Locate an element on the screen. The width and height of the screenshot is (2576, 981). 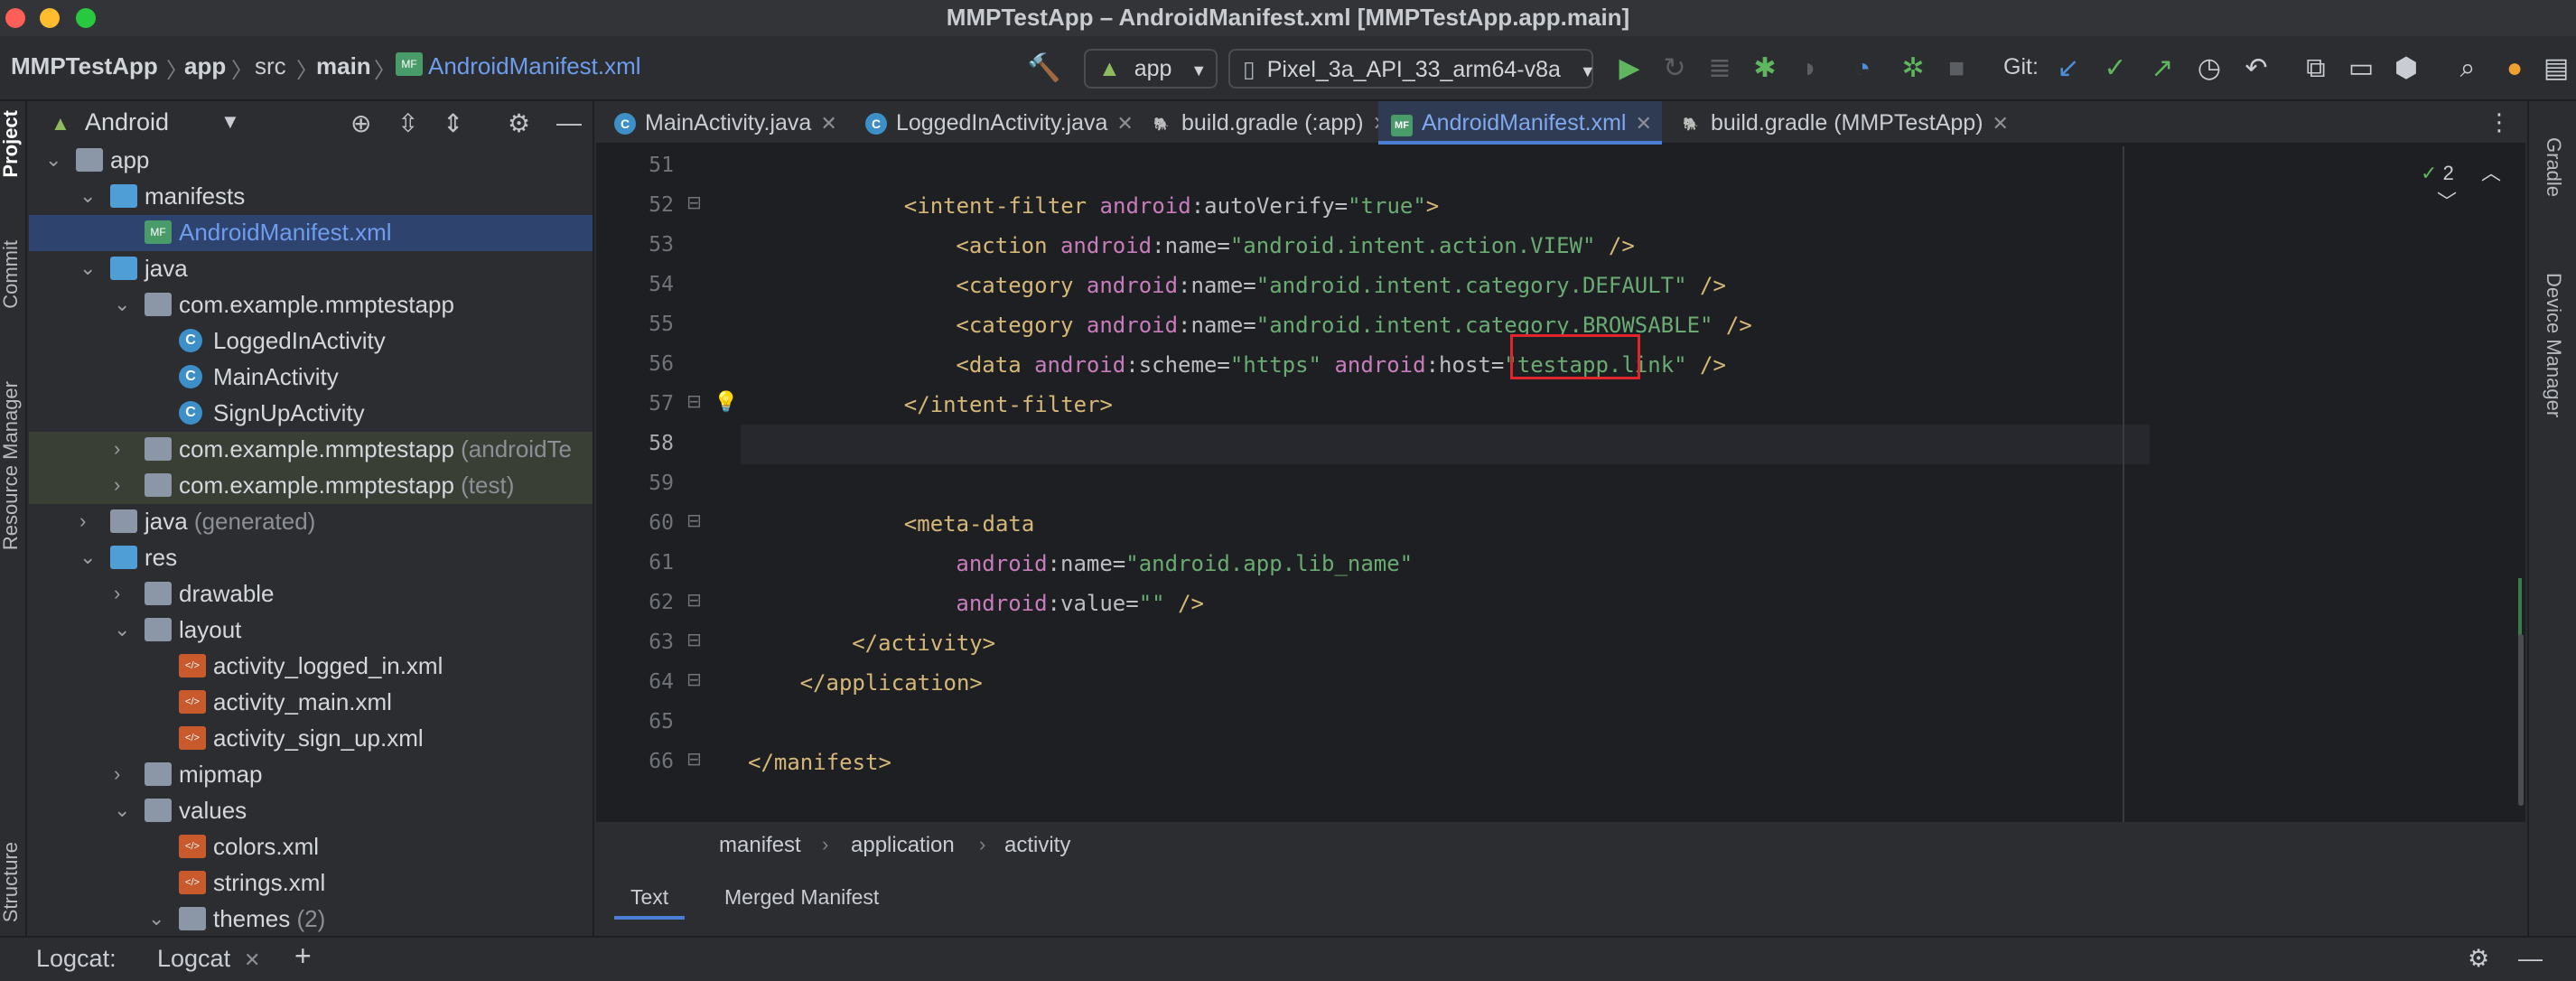
breadcrumb-module: app is located at coordinates (205, 66).